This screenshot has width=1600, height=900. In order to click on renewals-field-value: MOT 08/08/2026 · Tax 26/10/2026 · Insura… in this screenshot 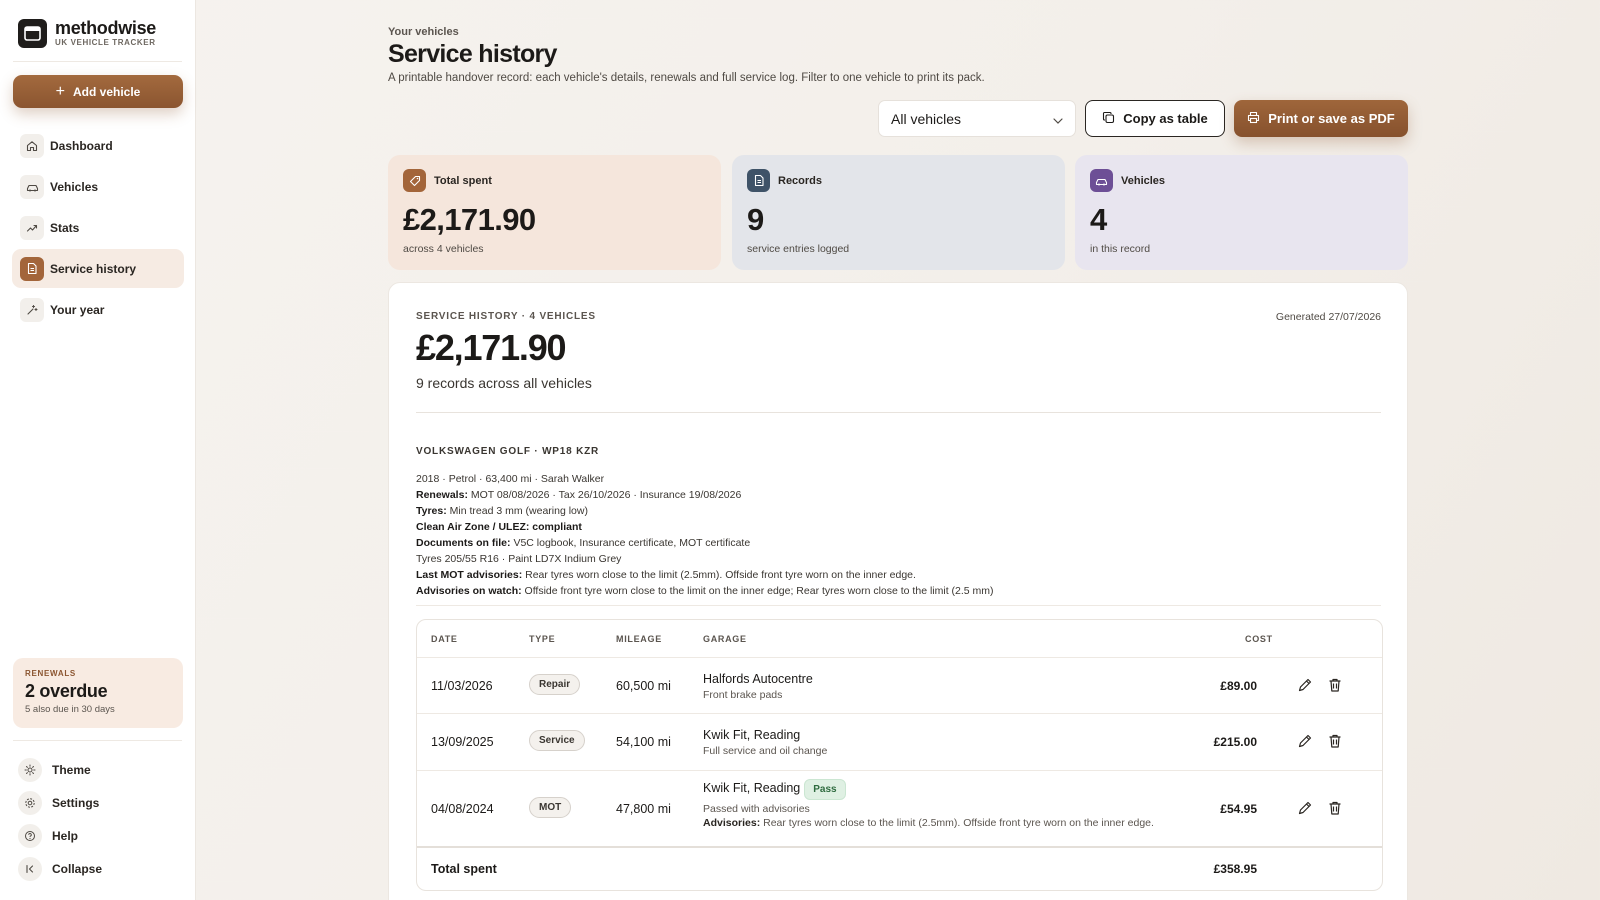, I will do `click(606, 495)`.